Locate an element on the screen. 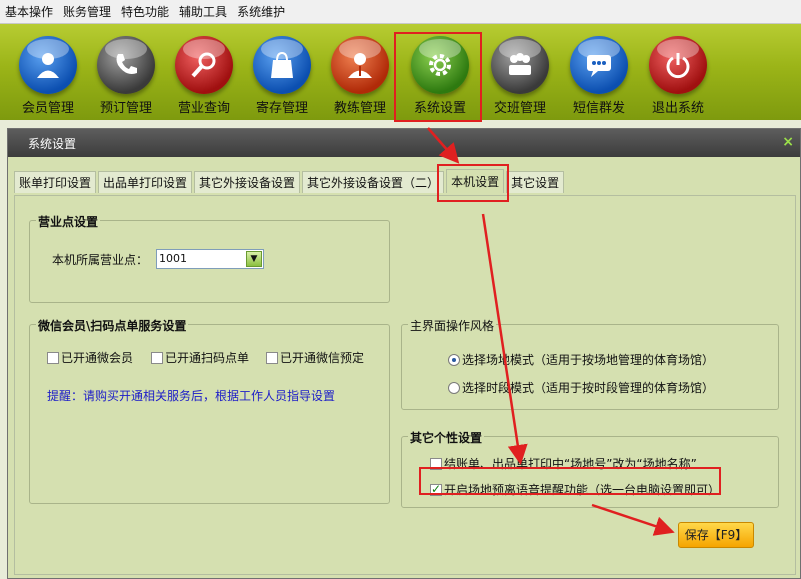 The image size is (801, 579). toolbar-shift-button: 交班管理 is located at coordinates (520, 76).